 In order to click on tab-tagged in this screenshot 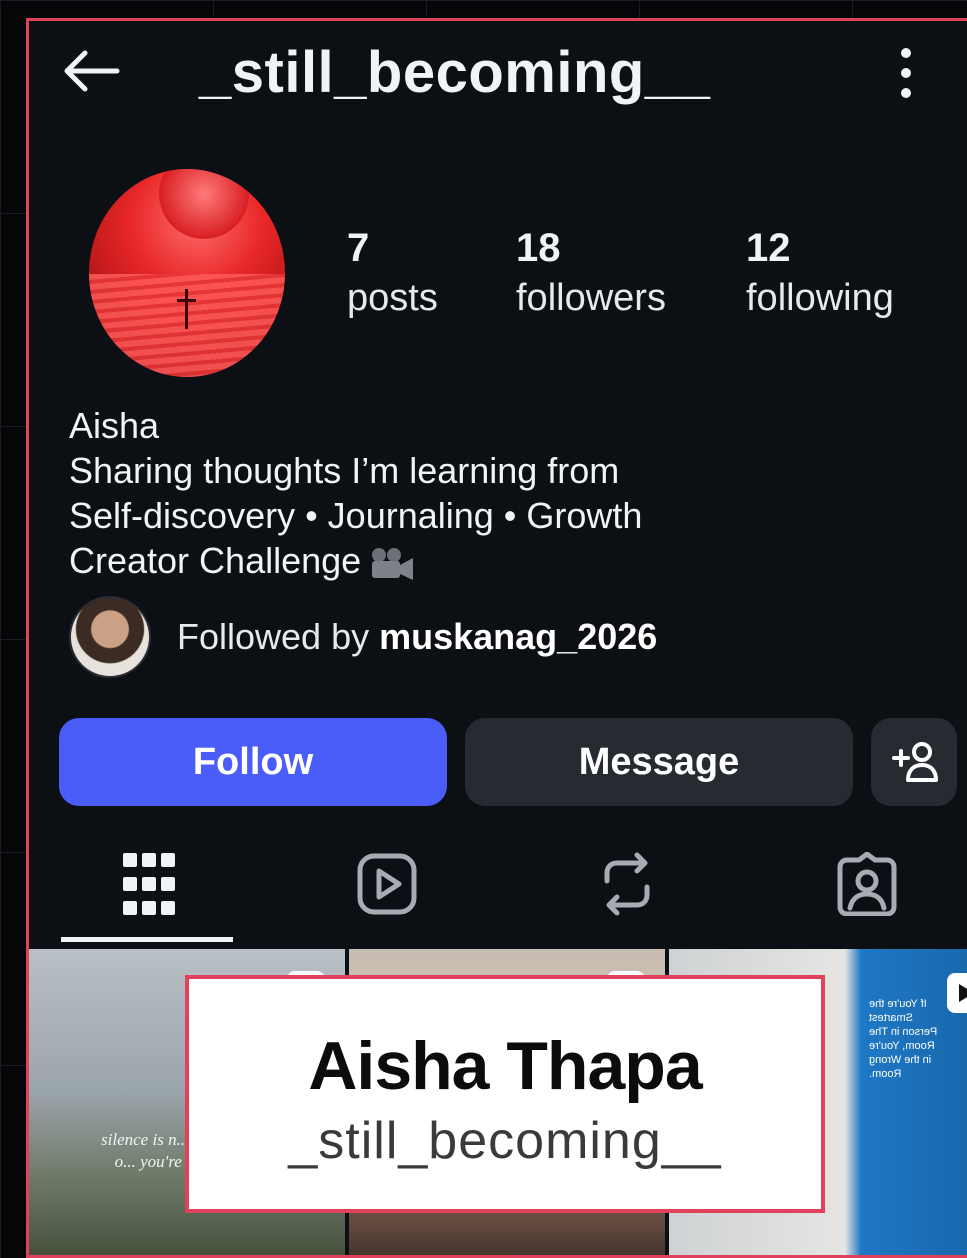, I will do `click(867, 884)`.